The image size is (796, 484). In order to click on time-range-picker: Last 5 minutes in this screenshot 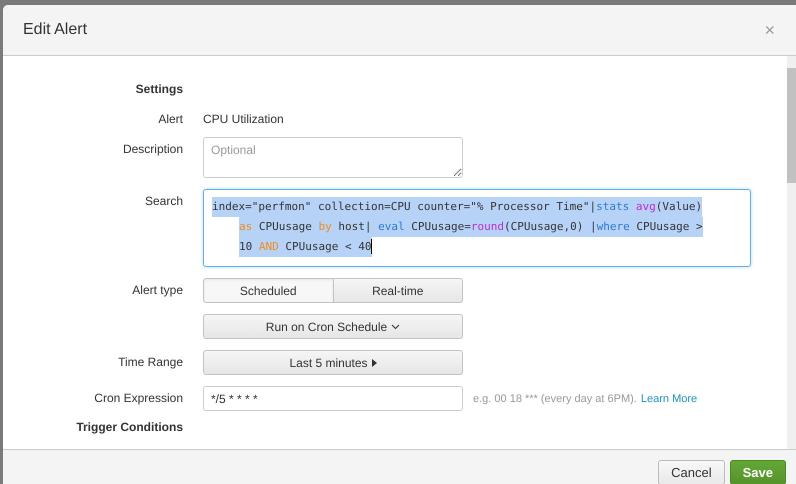, I will do `click(333, 362)`.